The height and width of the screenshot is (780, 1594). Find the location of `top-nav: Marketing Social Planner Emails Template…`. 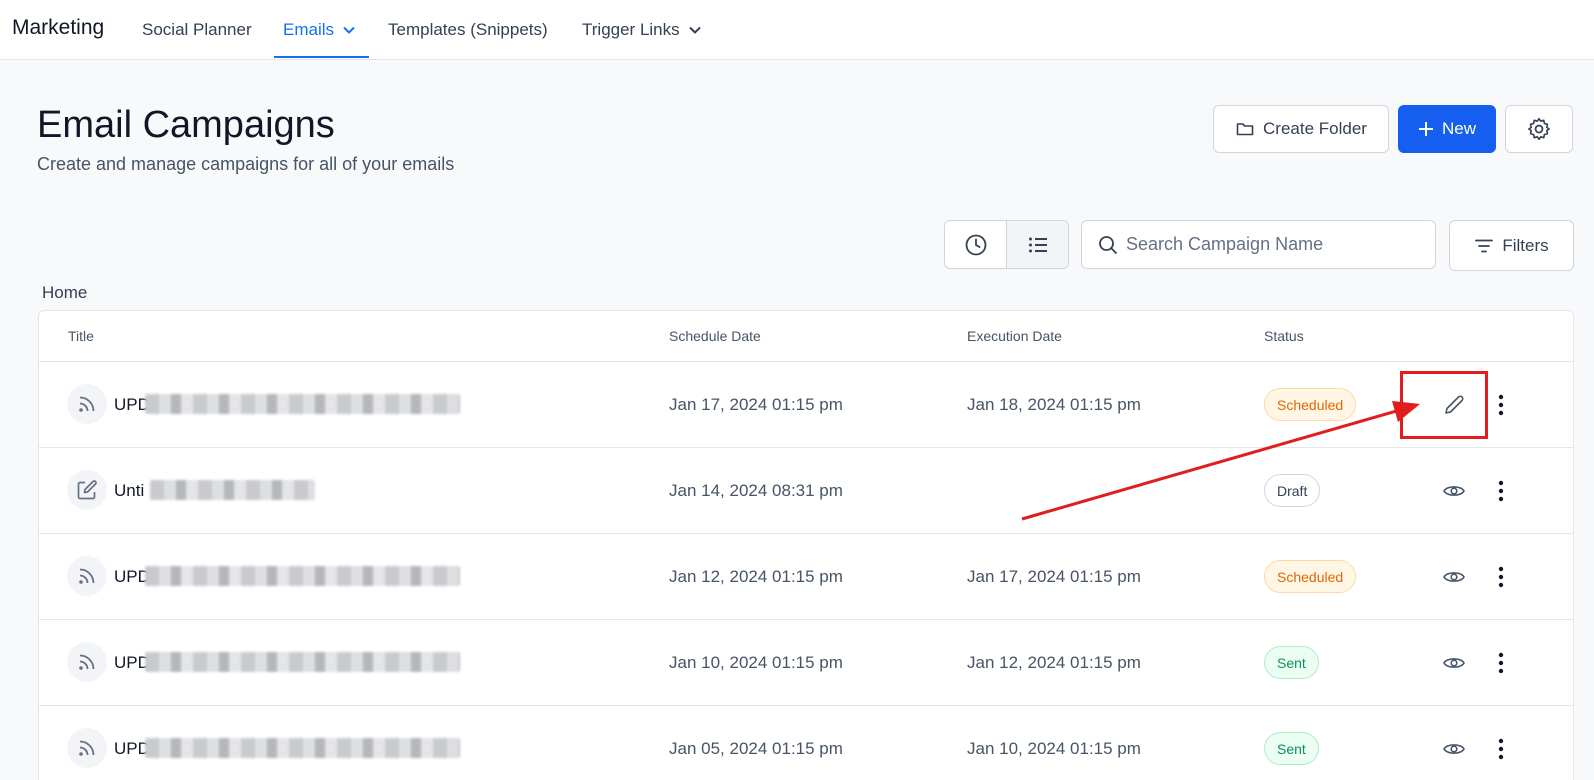

top-nav: Marketing Social Planner Emails Template… is located at coordinates (797, 30).